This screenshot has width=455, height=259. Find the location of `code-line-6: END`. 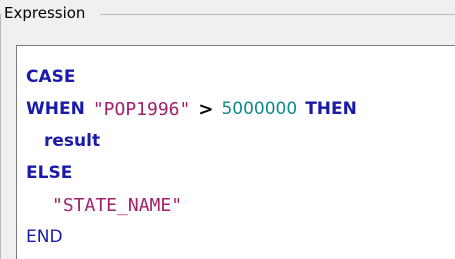

code-line-6: END is located at coordinates (44, 237).